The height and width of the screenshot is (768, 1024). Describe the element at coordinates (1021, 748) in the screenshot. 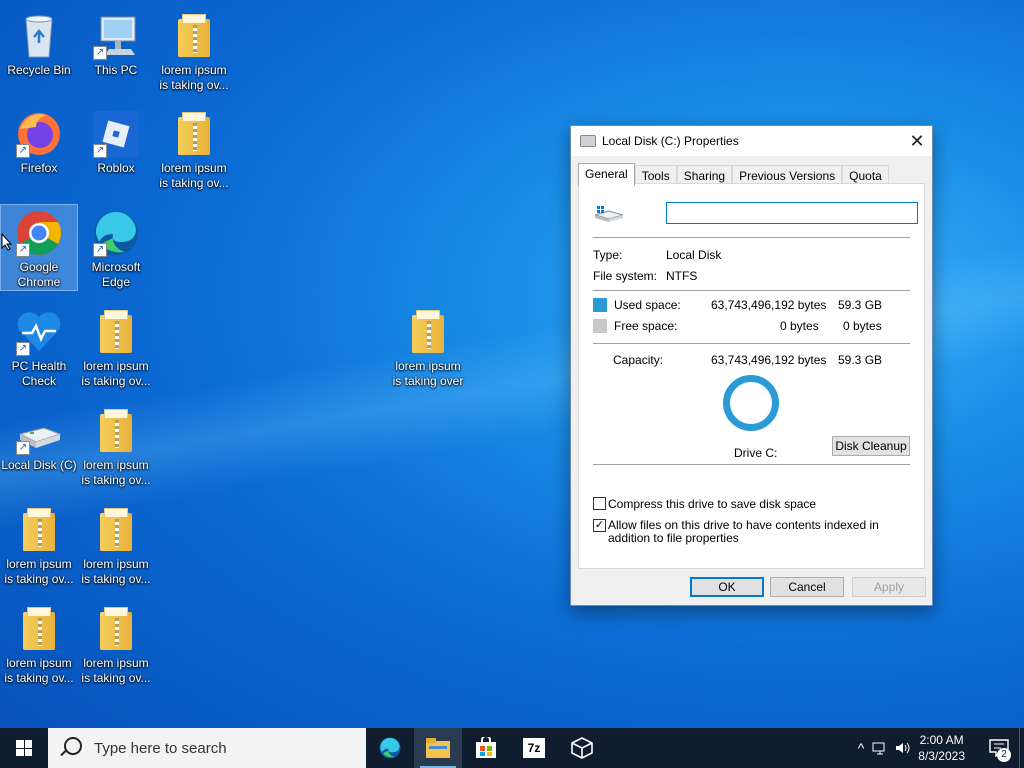

I see `show-desktop-button` at that location.